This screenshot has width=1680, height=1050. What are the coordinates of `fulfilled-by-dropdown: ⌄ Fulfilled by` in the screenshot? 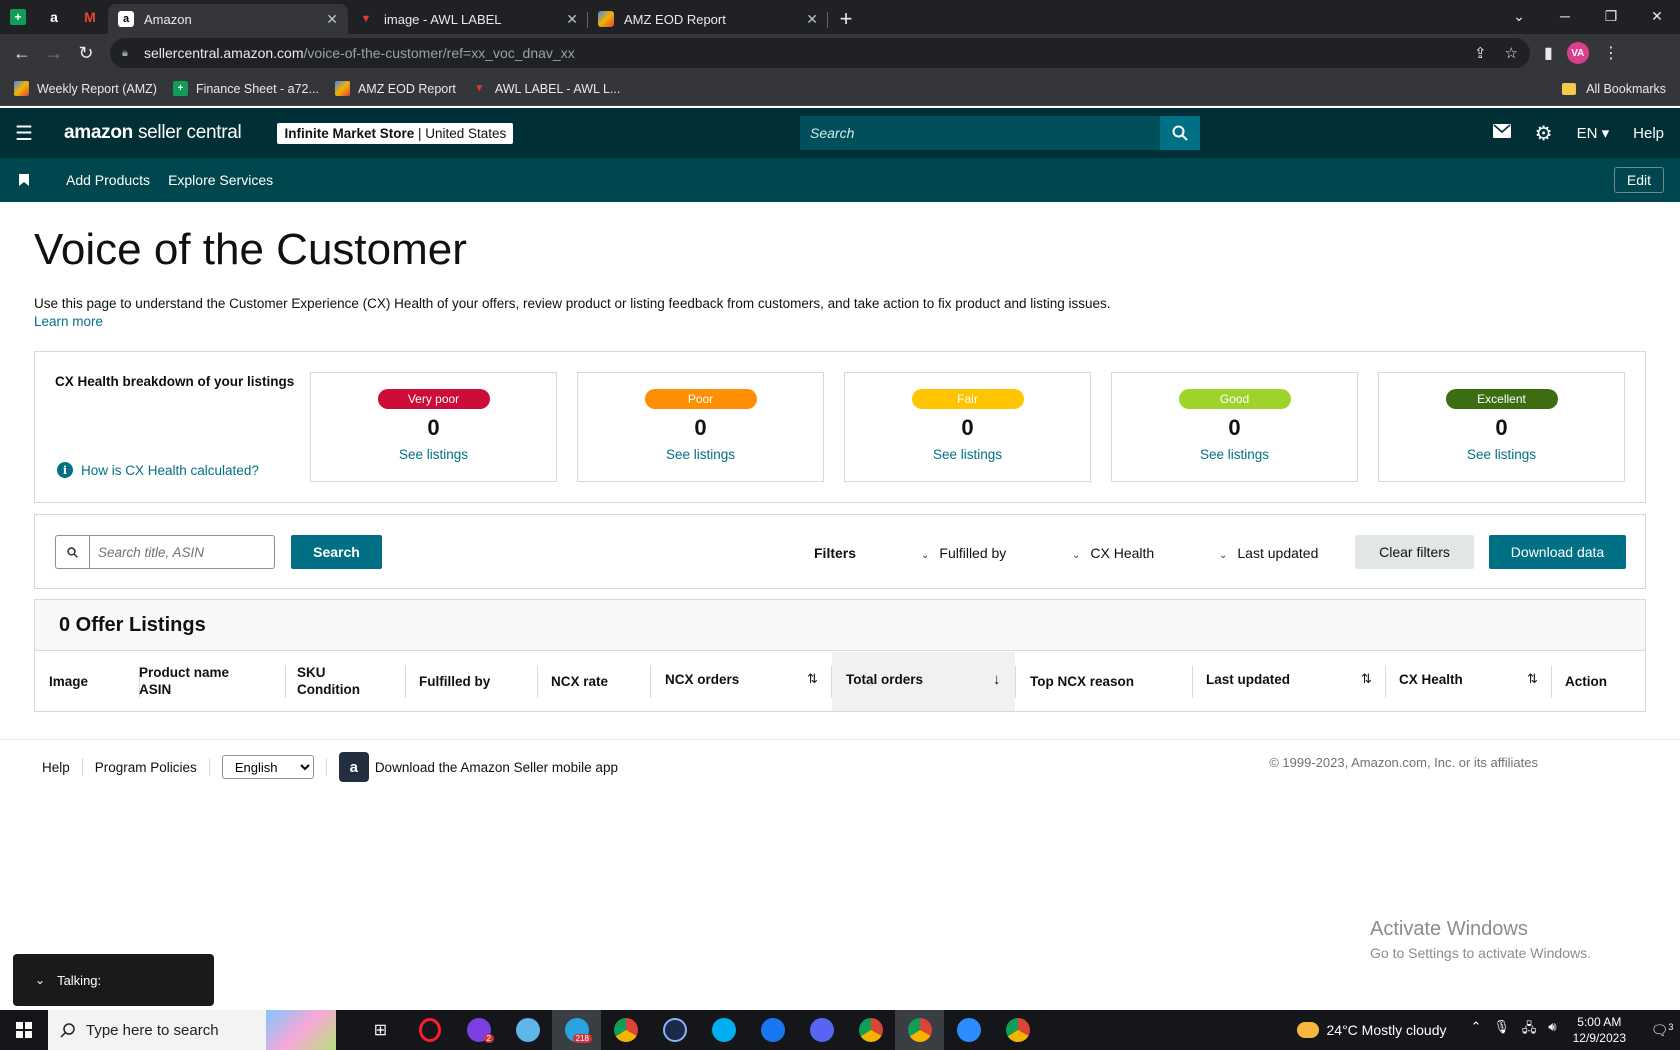 It's located at (963, 553).